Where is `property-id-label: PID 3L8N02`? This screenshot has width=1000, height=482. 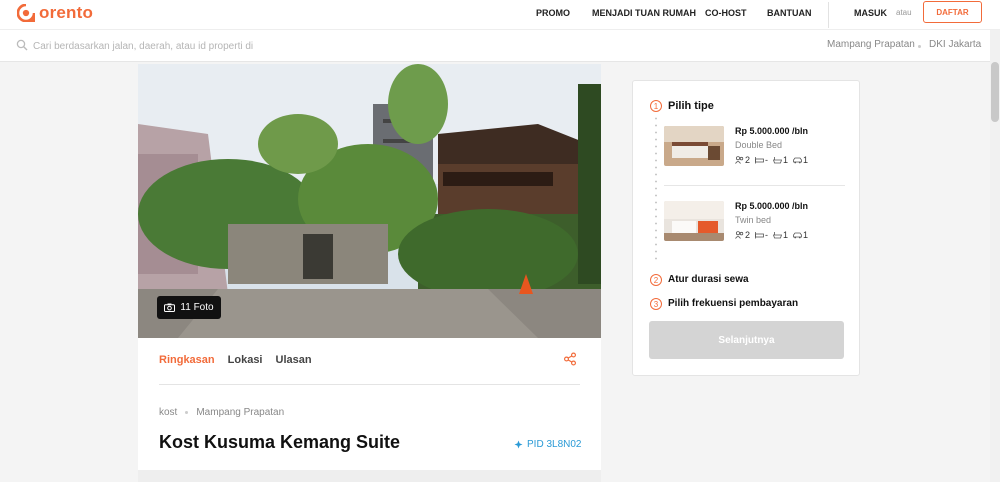 property-id-label: PID 3L8N02 is located at coordinates (554, 444).